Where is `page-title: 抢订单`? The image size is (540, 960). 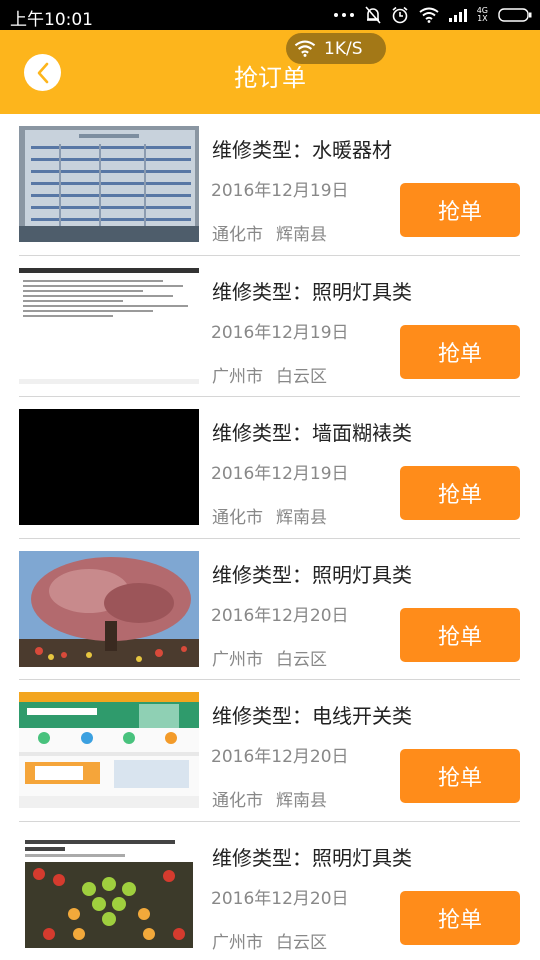
page-title: 抢订单 is located at coordinates (270, 78).